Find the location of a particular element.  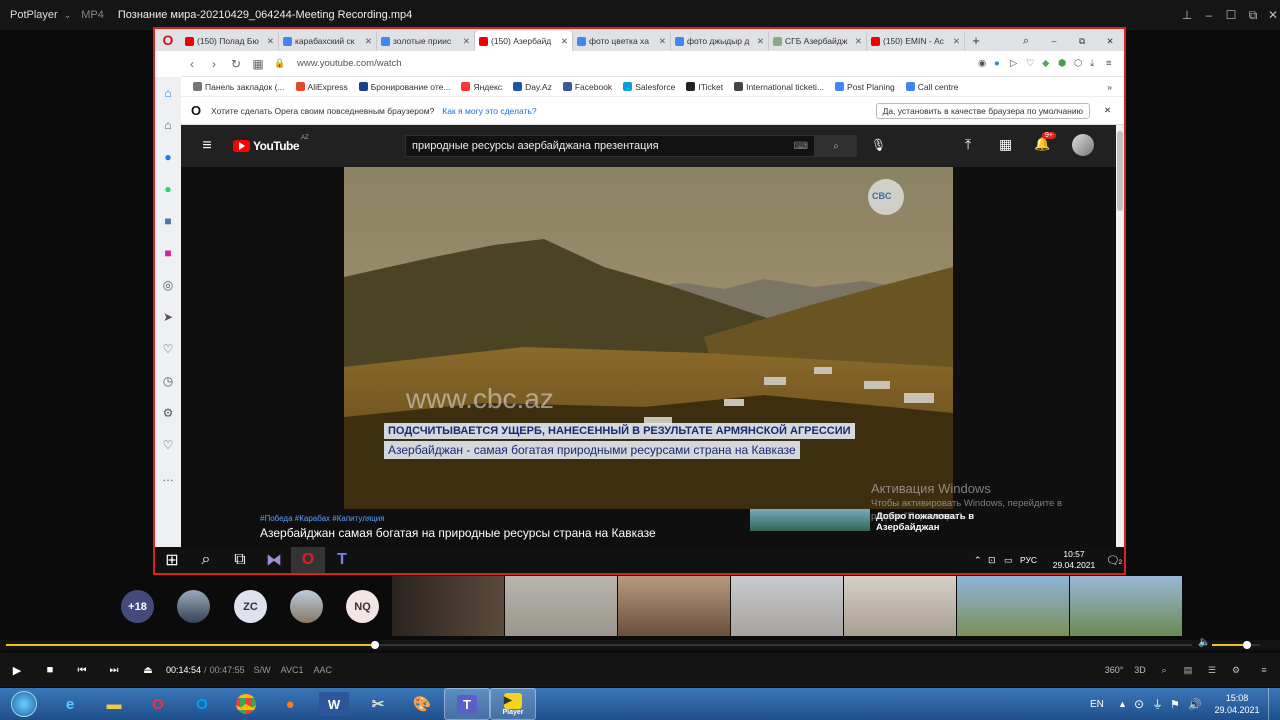

back-icon: ‹ is located at coordinates (192, 64).